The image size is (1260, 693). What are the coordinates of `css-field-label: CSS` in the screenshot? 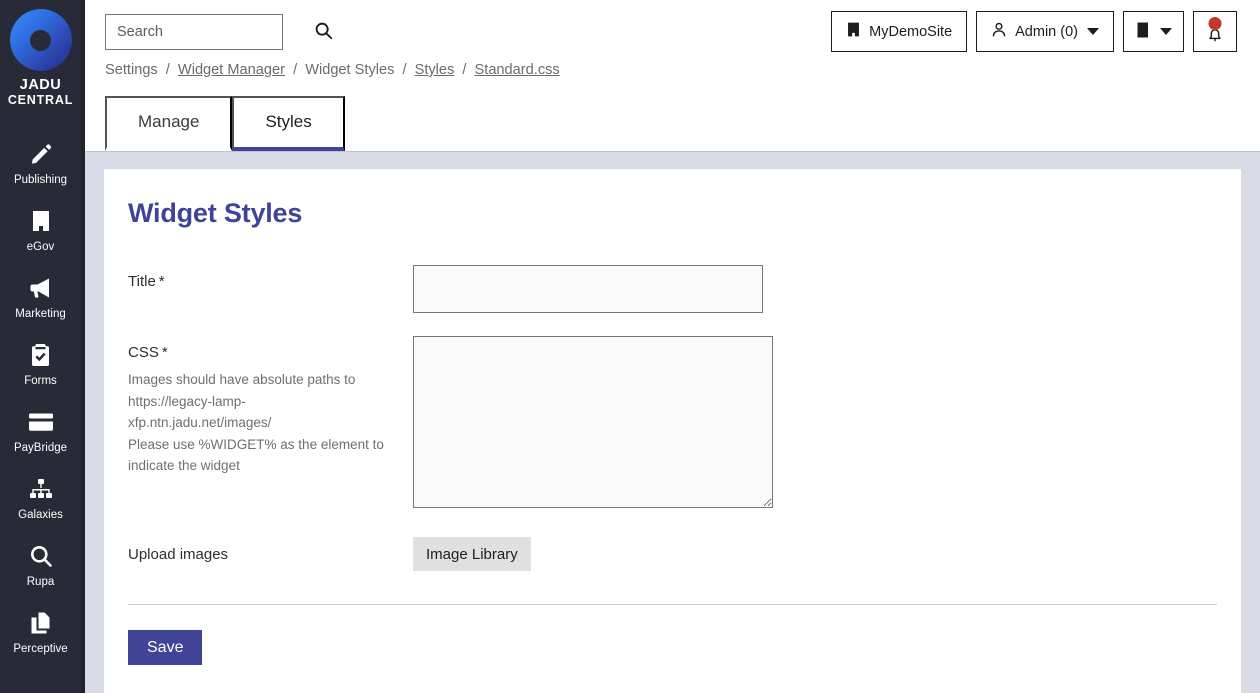 It's located at (143, 352).